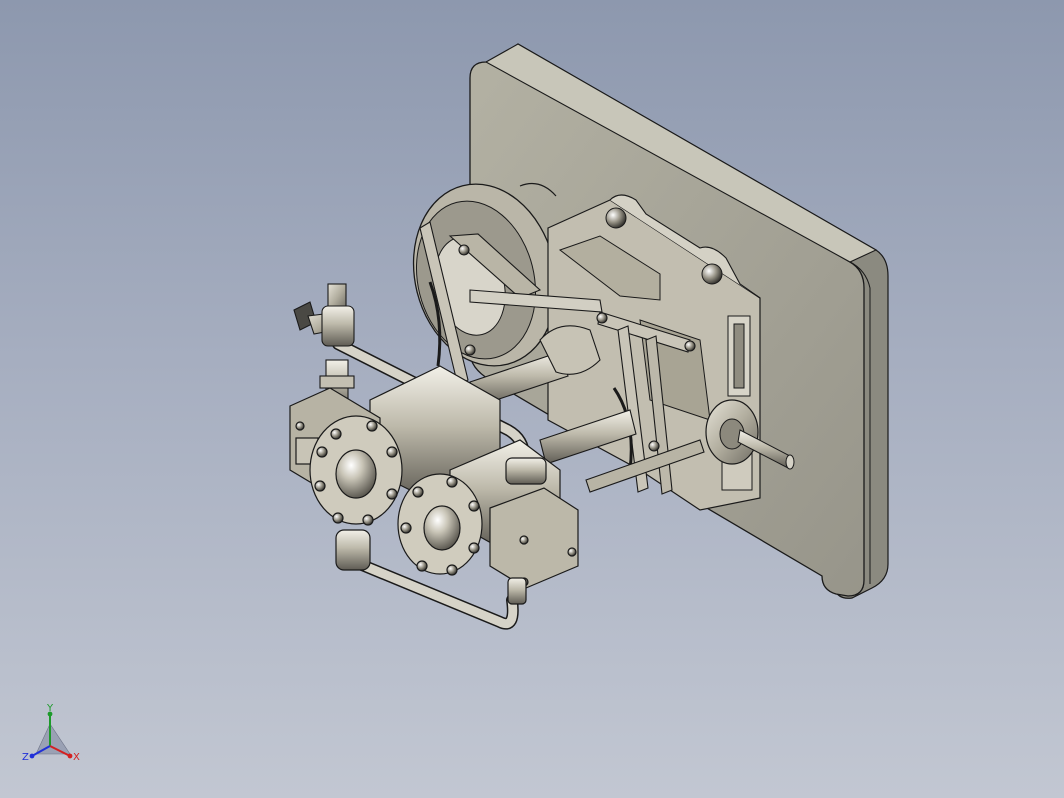 The width and height of the screenshot is (1064, 798). Describe the element at coordinates (50, 708) in the screenshot. I see `y-axis-label: Y` at that location.